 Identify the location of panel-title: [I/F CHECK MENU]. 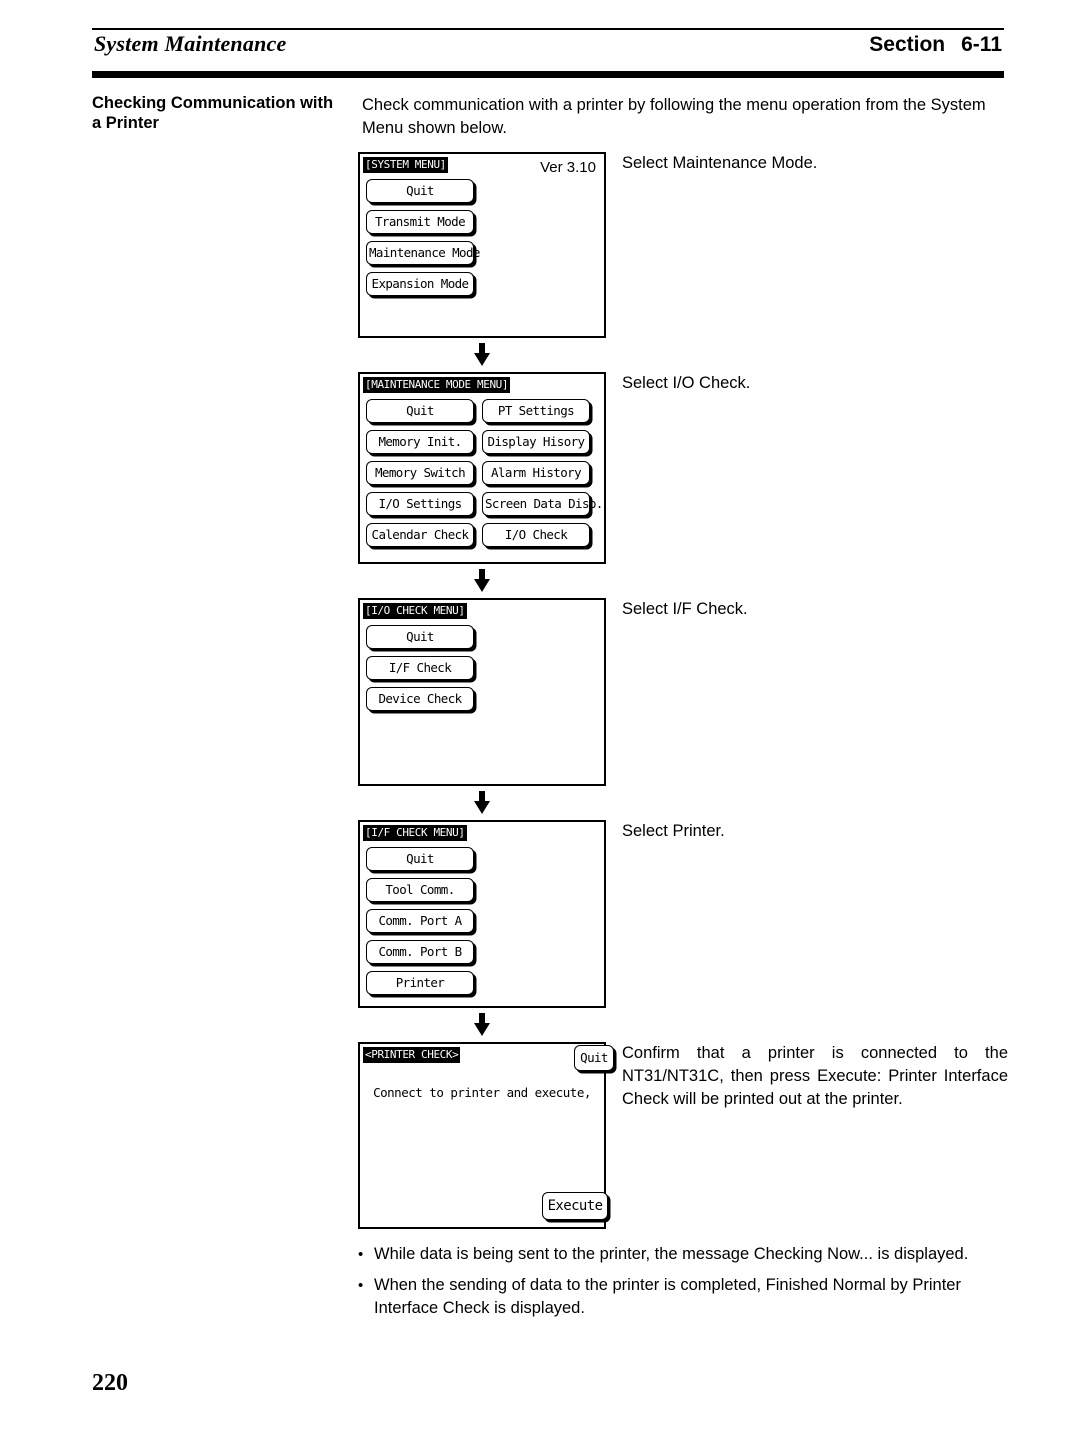
(415, 833).